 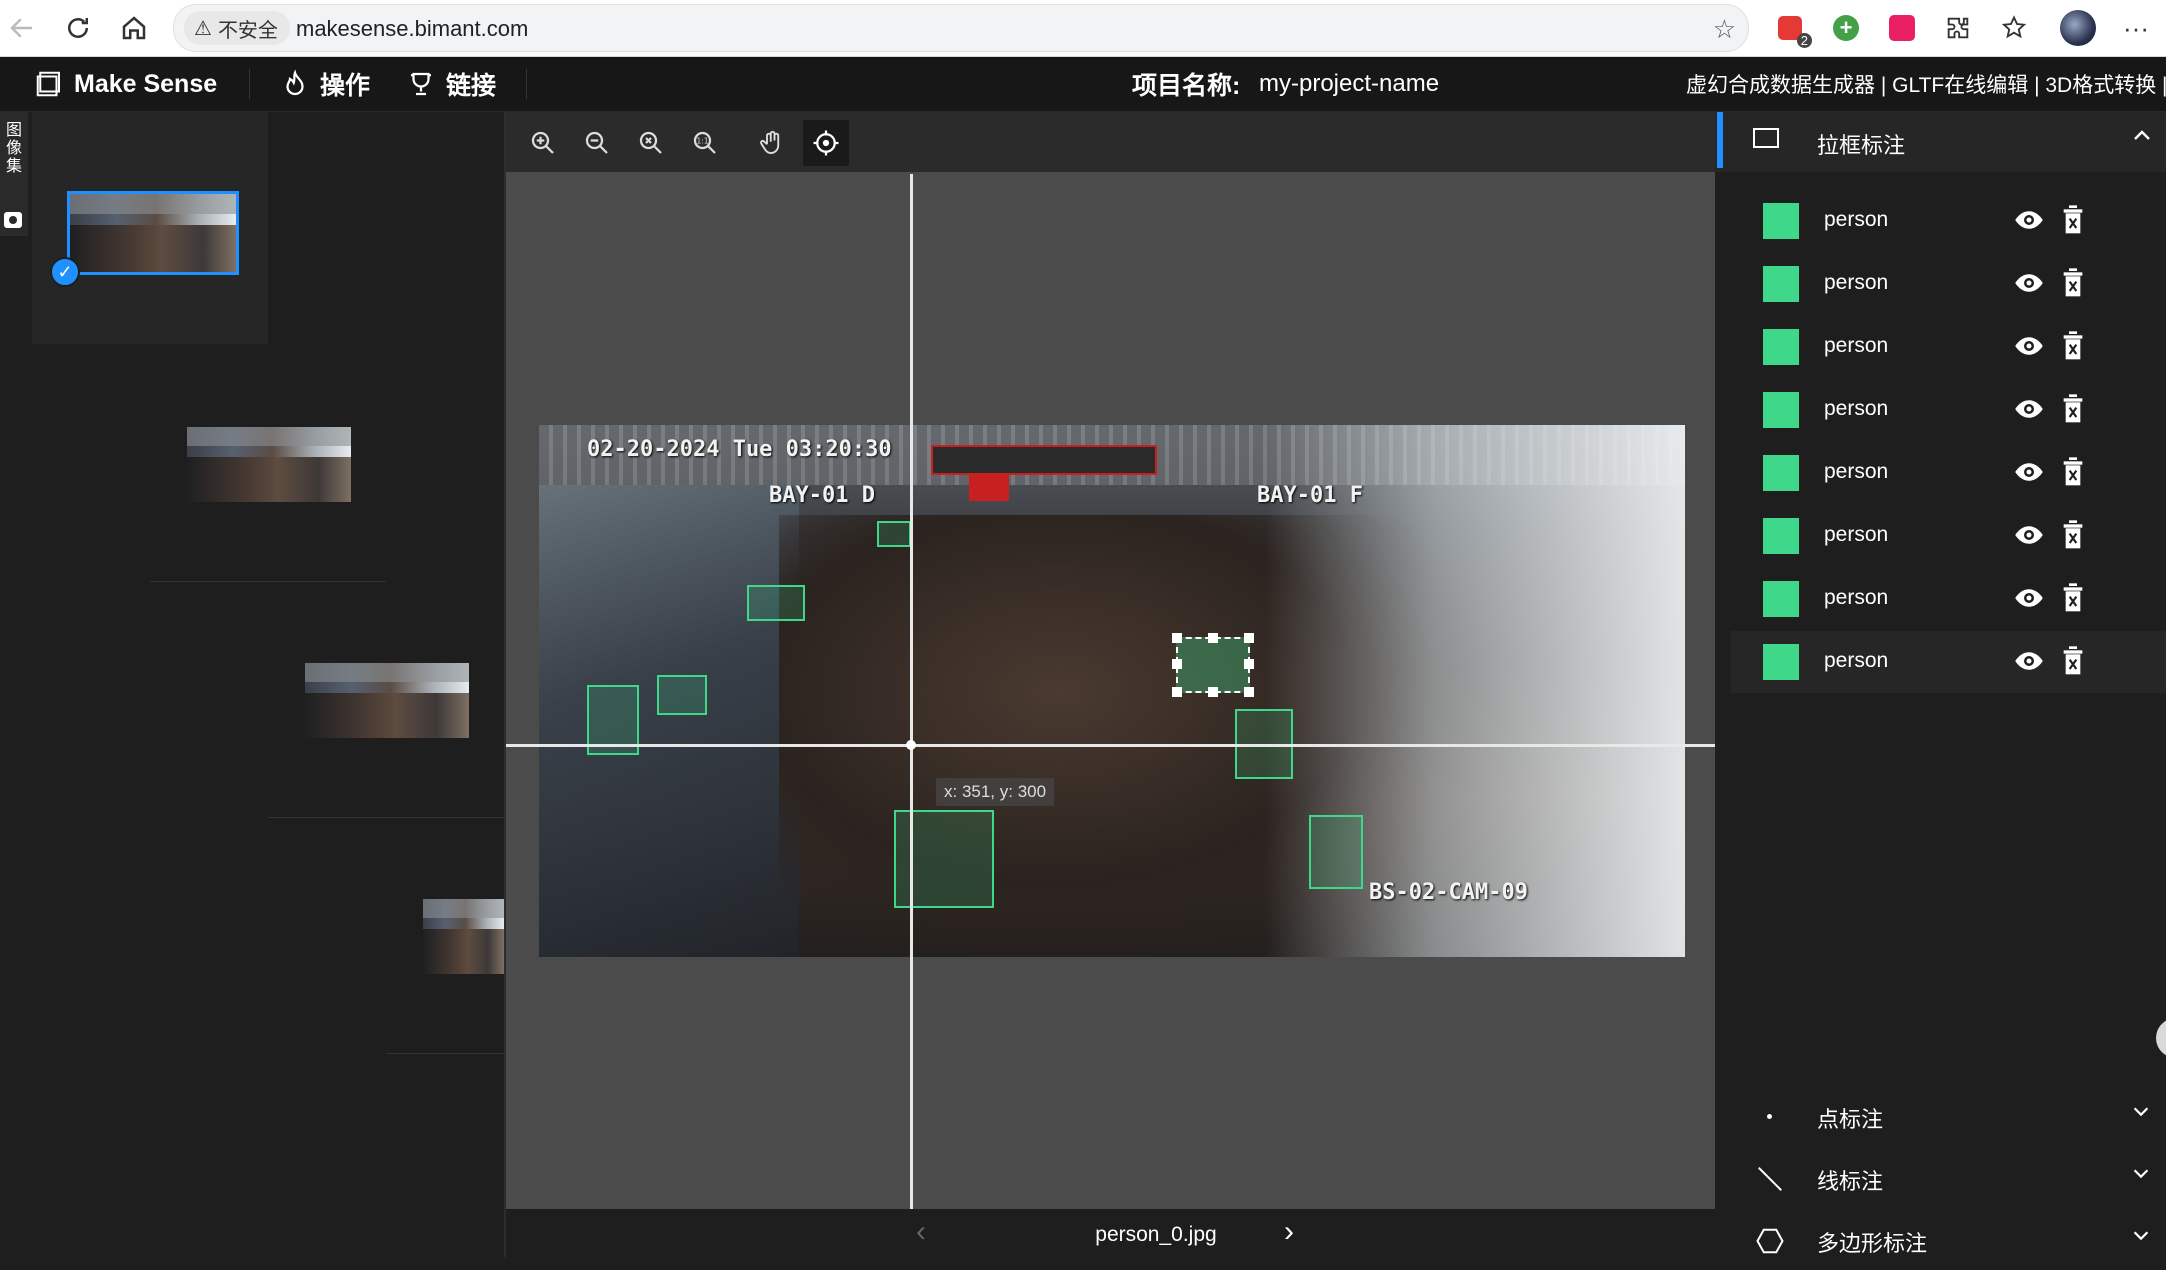 I want to click on address-bar: ⚠ 不安全 makesense.bimant.com ☆, so click(x=961, y=28).